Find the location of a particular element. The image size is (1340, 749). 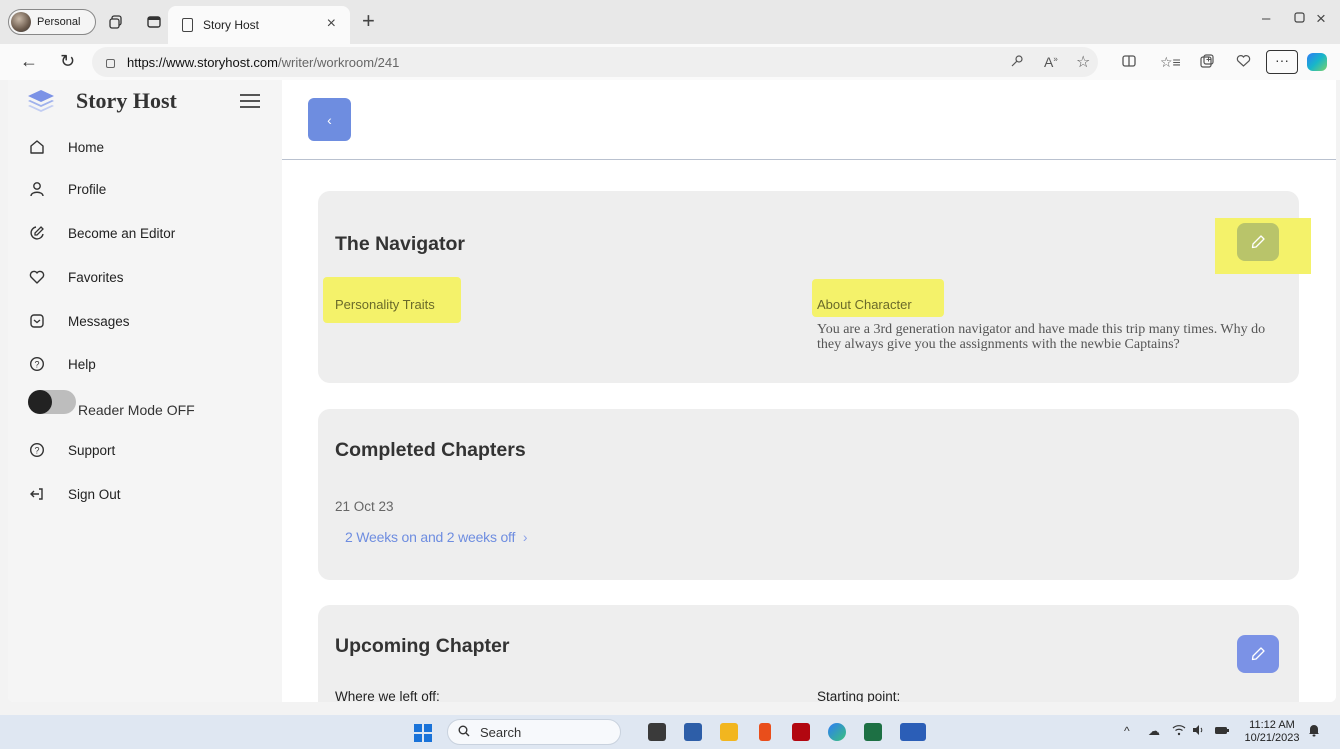

taskbar-search: Search is located at coordinates (534, 732).